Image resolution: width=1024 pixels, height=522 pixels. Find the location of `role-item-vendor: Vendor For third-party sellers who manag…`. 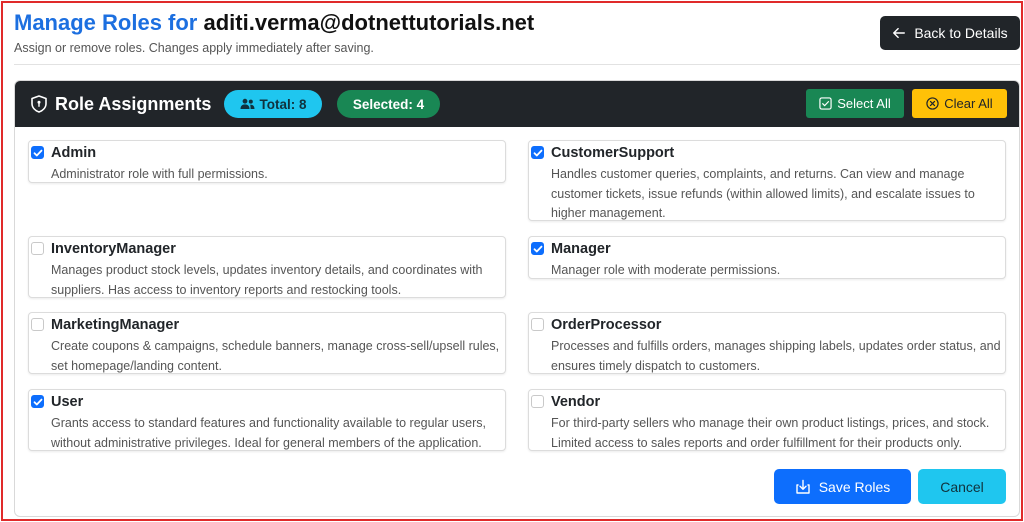

role-item-vendor: Vendor For third-party sellers who manag… is located at coordinates (767, 420).